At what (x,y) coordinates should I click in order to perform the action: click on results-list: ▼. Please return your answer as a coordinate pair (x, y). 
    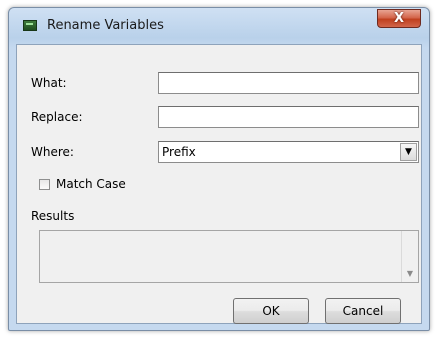
    Looking at the image, I should click on (229, 256).